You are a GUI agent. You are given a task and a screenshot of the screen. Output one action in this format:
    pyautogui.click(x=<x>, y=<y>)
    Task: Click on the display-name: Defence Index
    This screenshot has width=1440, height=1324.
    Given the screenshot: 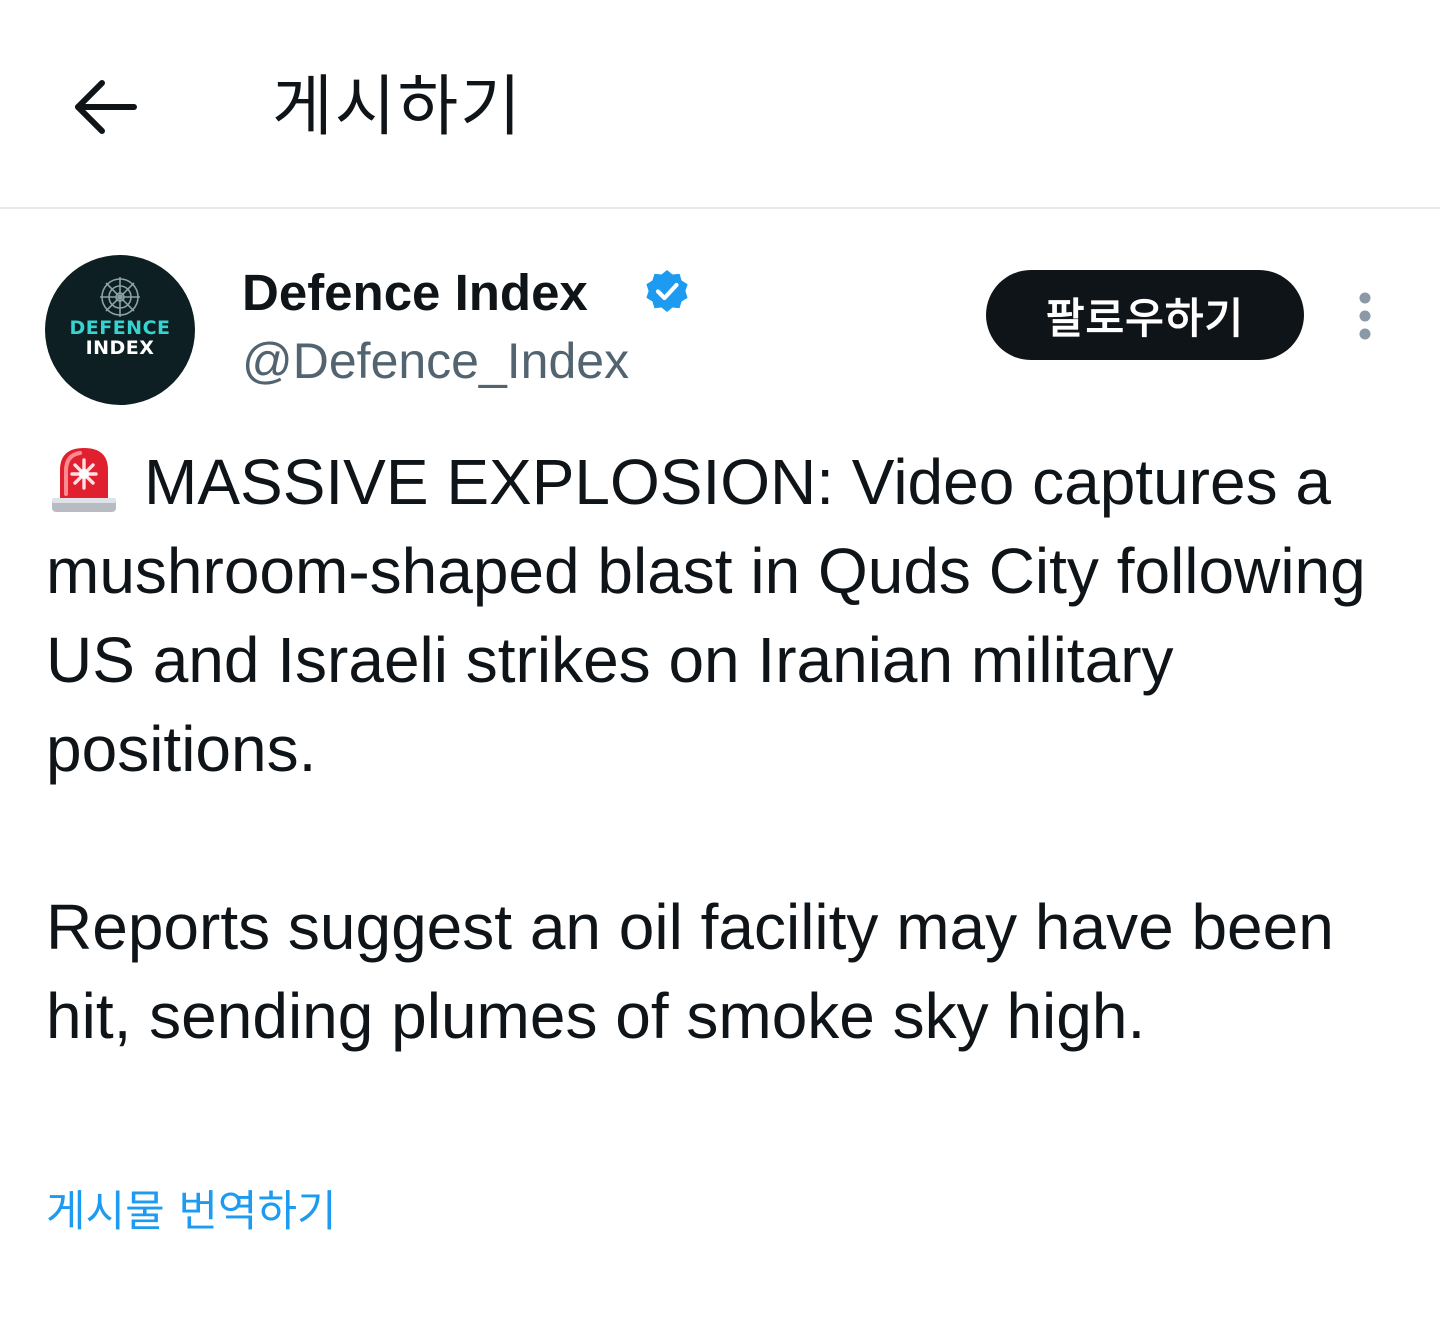 What is the action you would take?
    pyautogui.click(x=415, y=293)
    